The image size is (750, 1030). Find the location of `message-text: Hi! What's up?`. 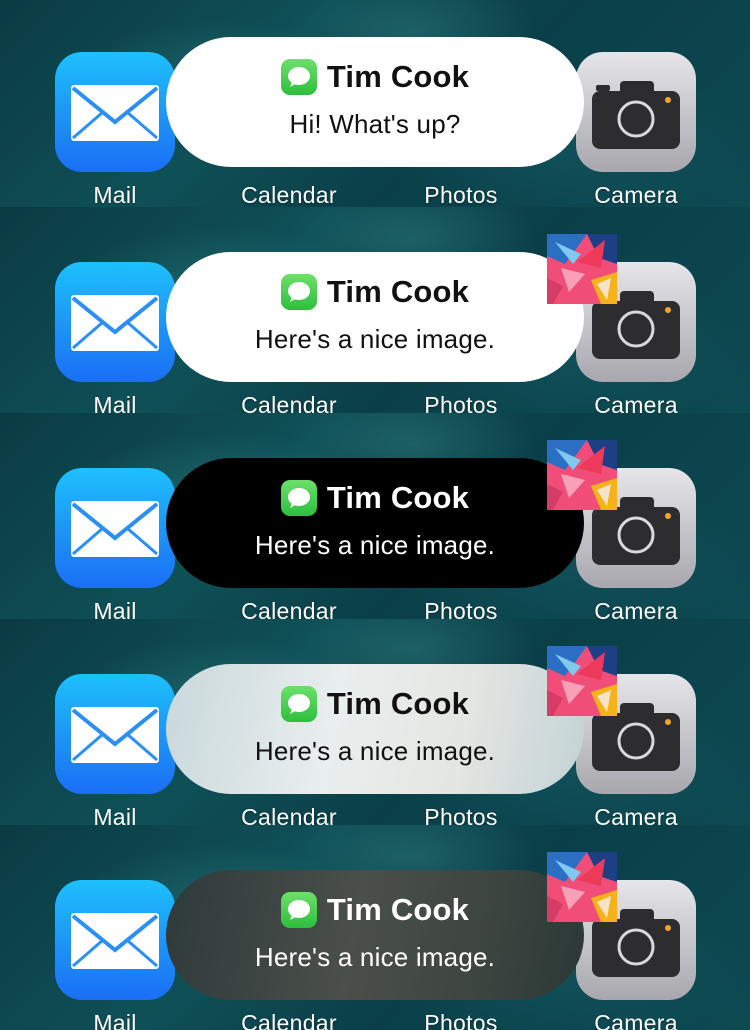

message-text: Hi! What's up? is located at coordinates (375, 124).